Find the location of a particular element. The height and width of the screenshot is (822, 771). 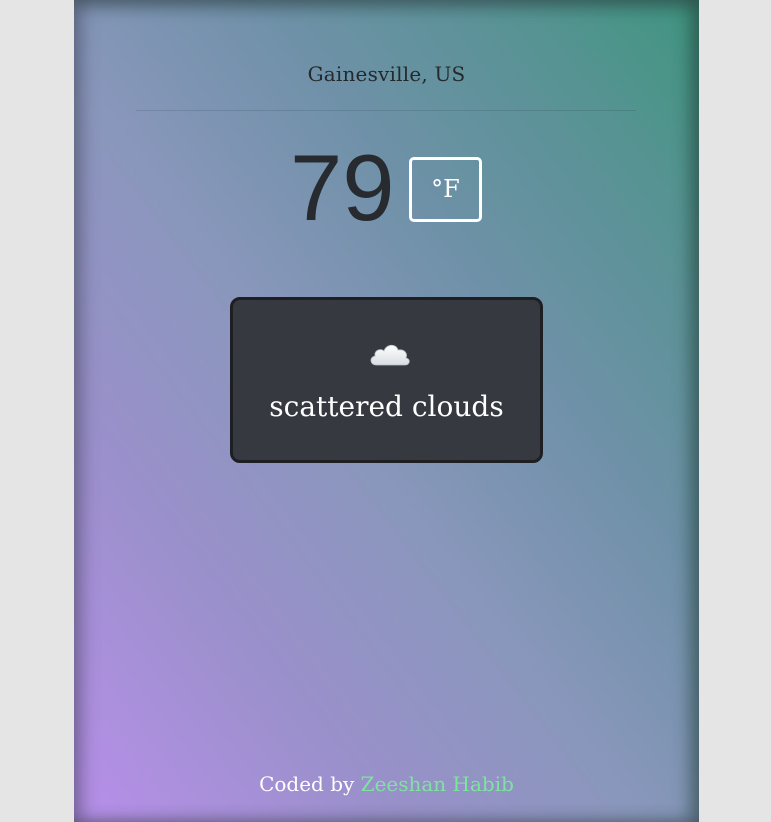

divider is located at coordinates (386, 110).